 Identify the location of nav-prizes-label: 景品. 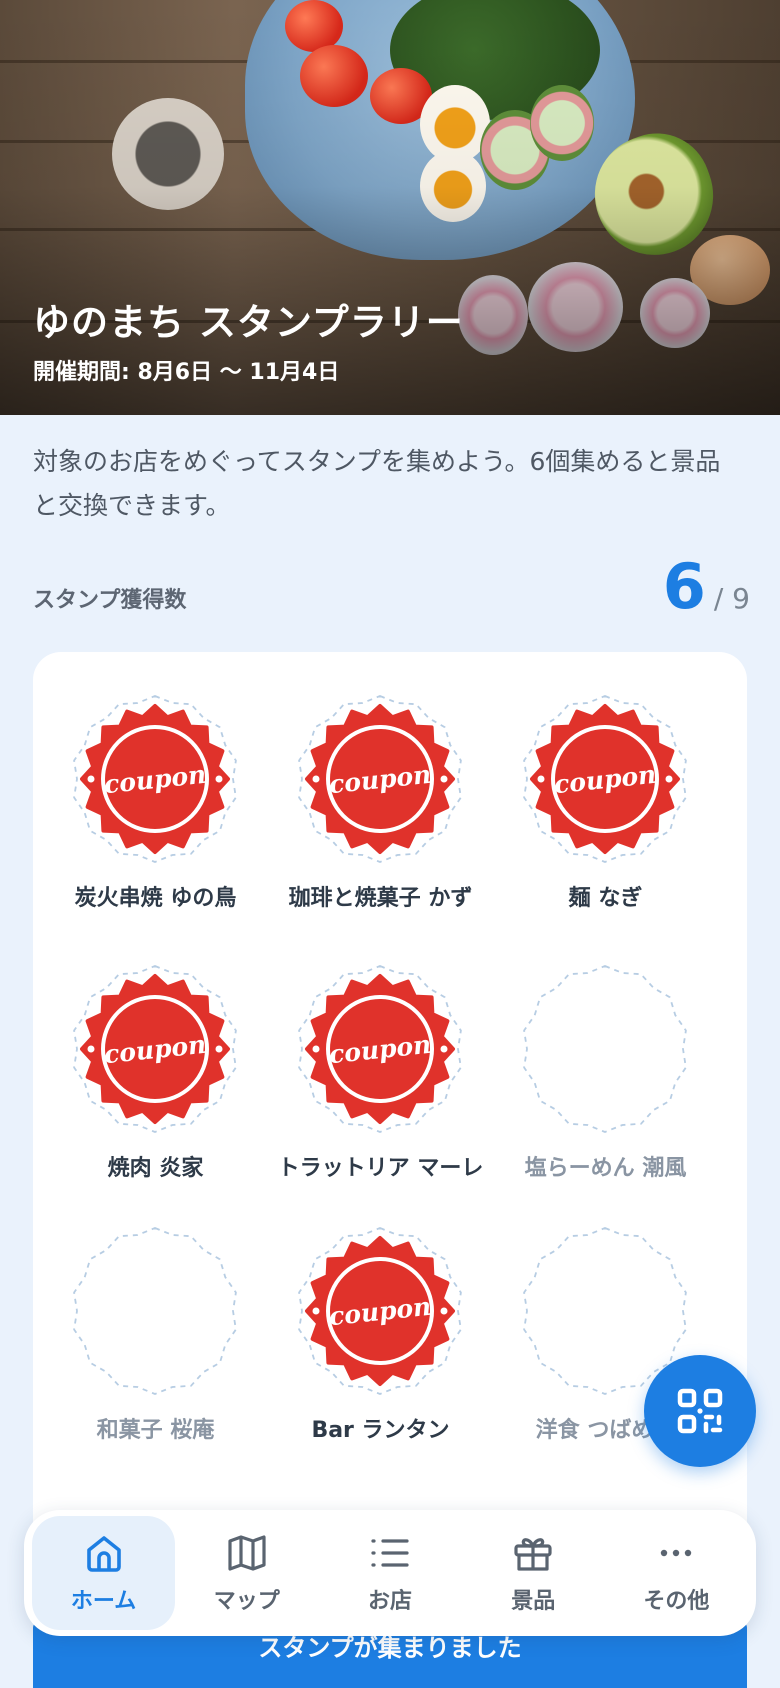
(533, 1601).